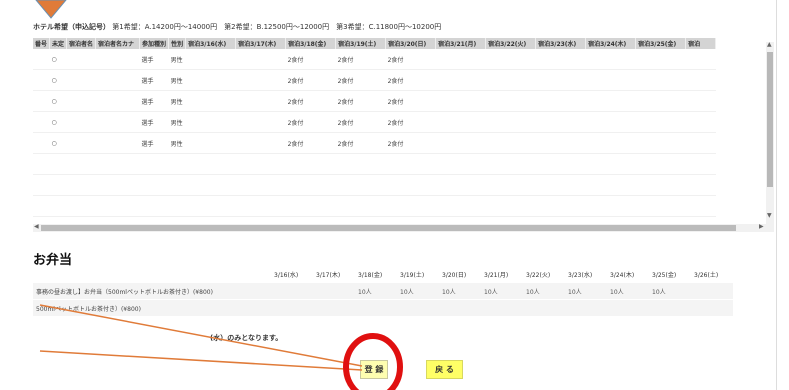 This screenshot has width=789, height=390. Describe the element at coordinates (36, 226) in the screenshot. I see `scroll-left-arrow-icon: ◀` at that location.